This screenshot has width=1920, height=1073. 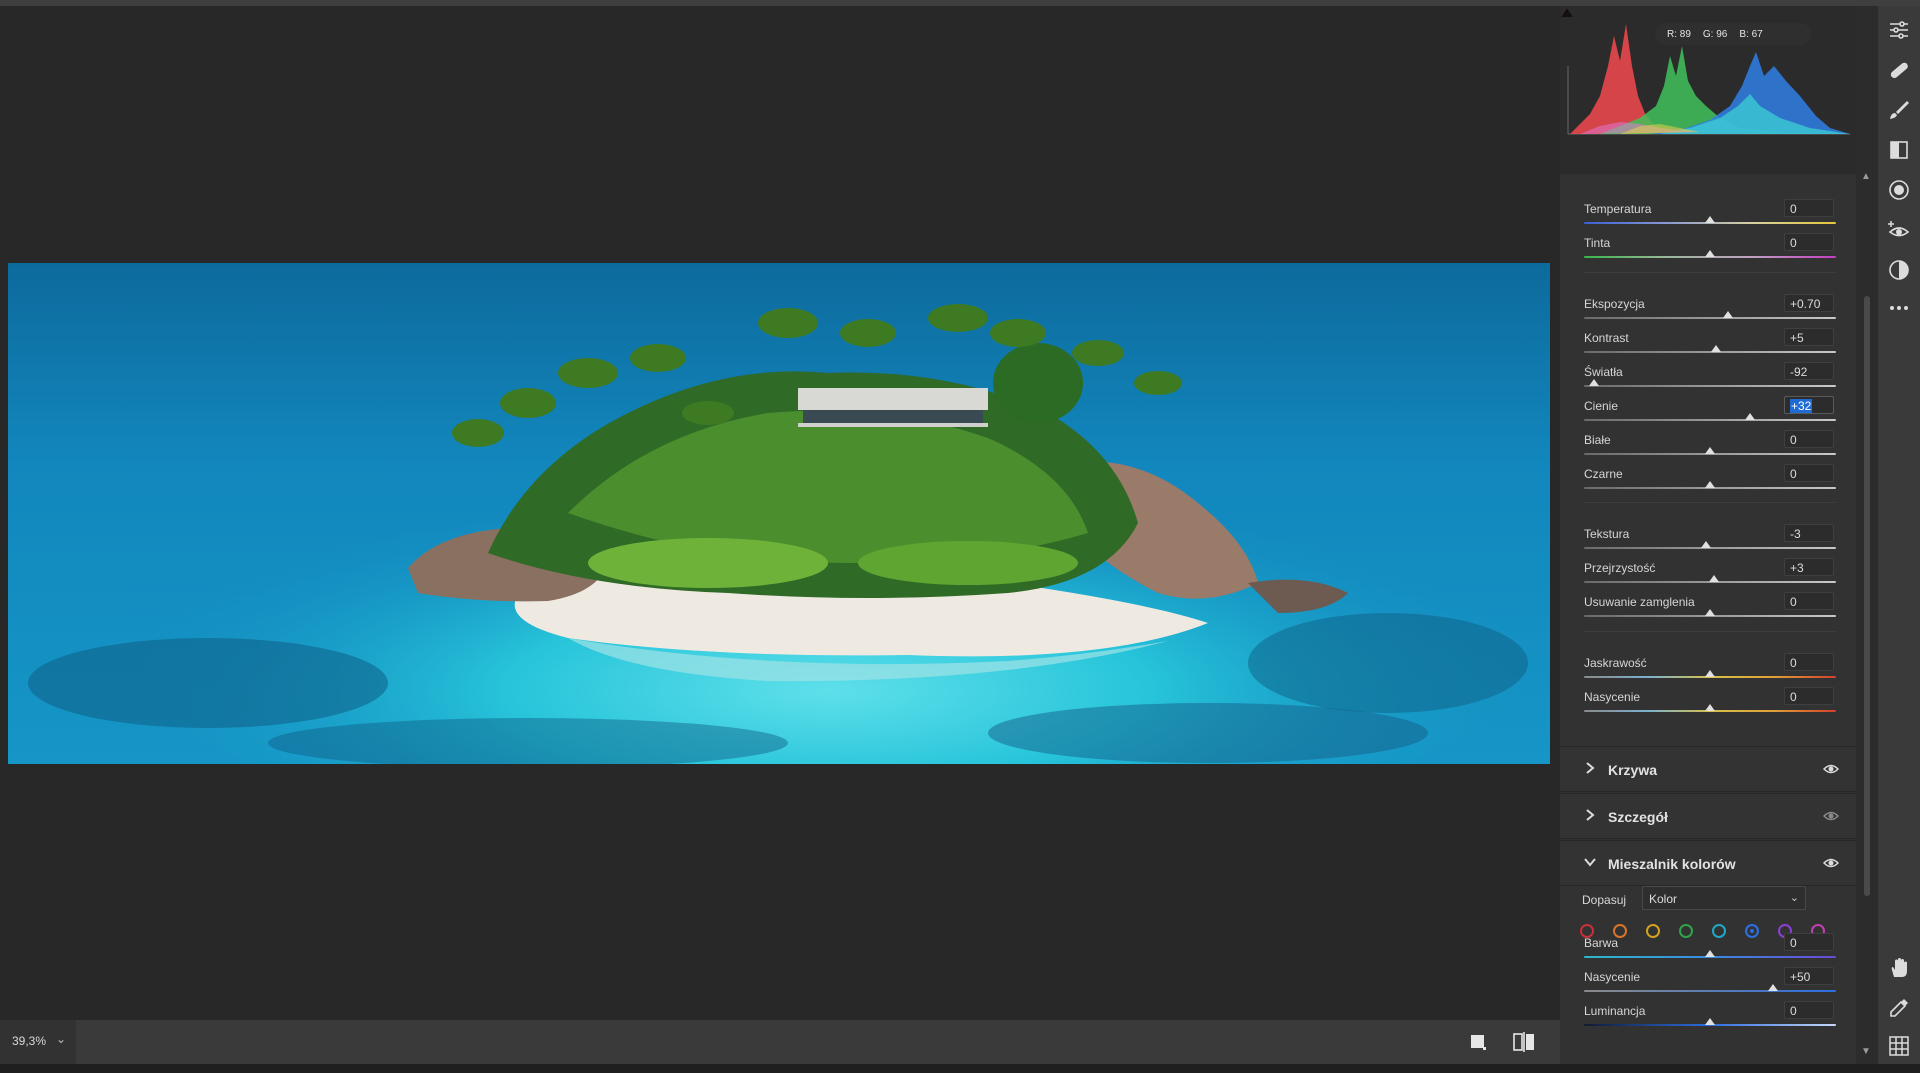 What do you see at coordinates (1710, 318) in the screenshot?
I see `exposure-track` at bounding box center [1710, 318].